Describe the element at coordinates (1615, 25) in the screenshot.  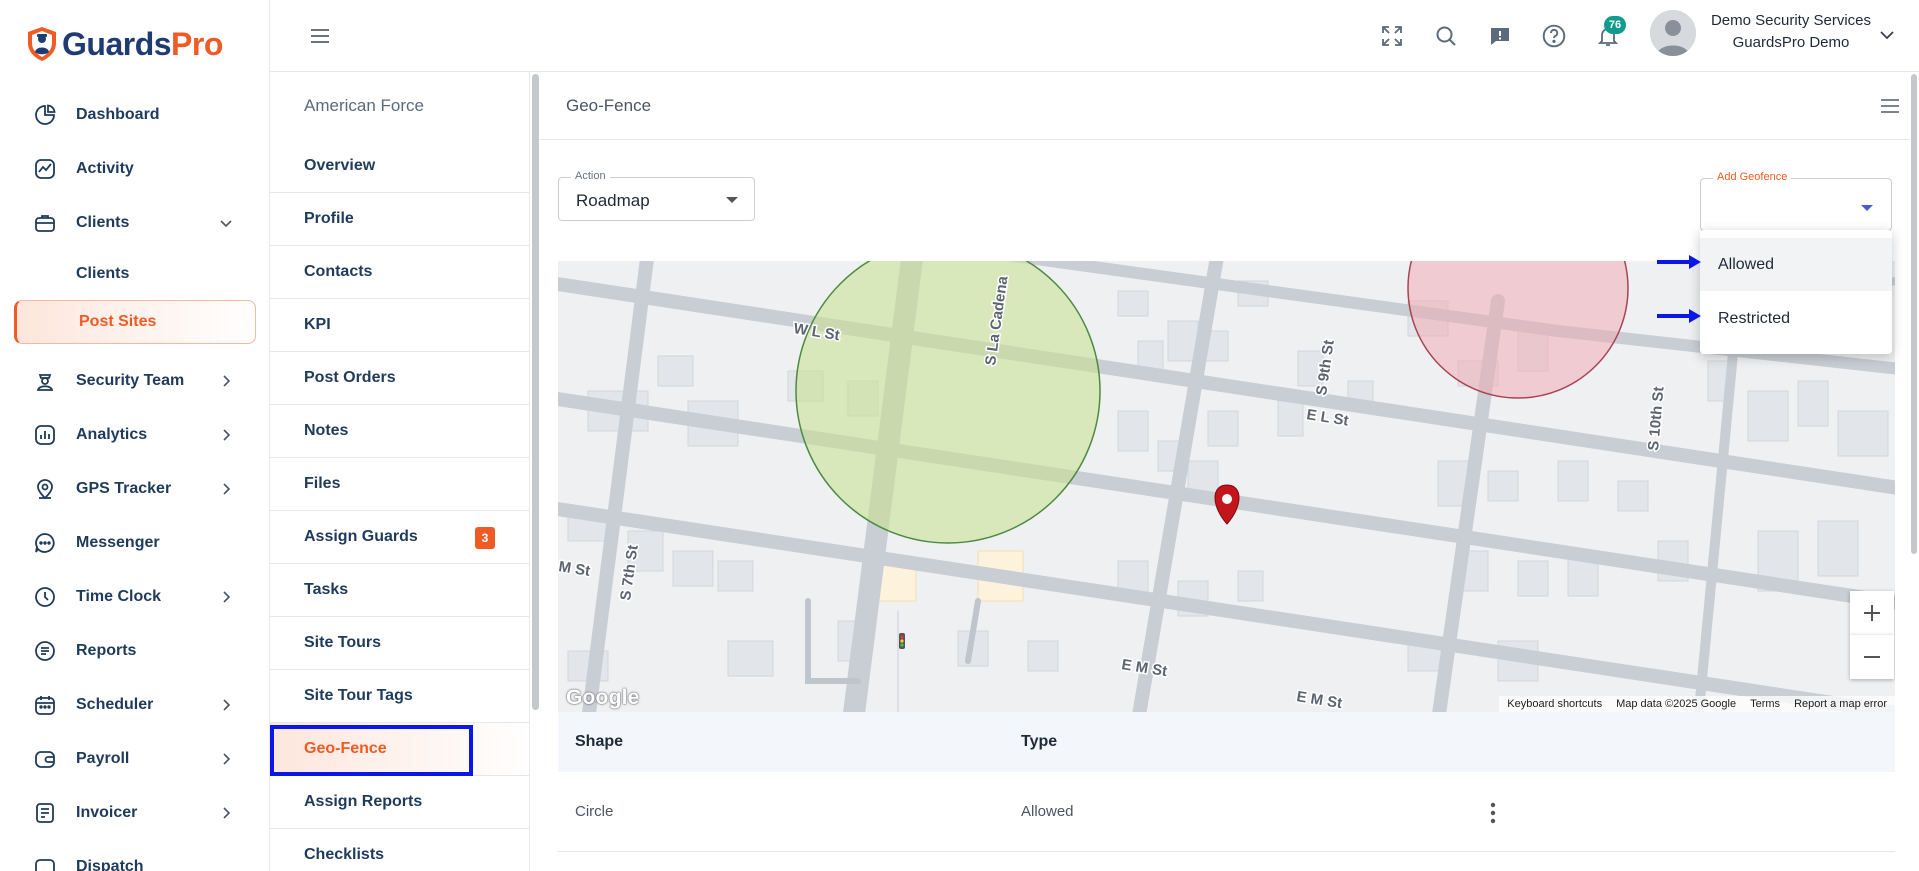
I see `notification-badge: 76` at that location.